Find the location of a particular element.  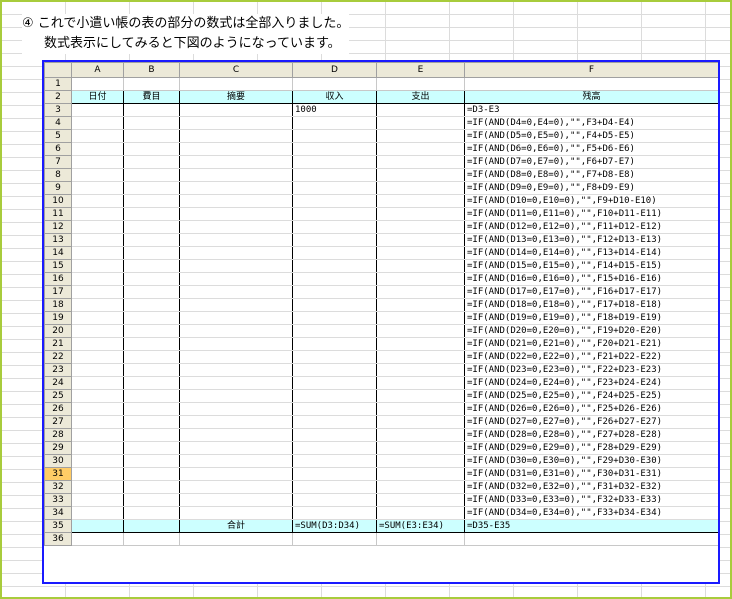

cell-d14 is located at coordinates (334, 253).